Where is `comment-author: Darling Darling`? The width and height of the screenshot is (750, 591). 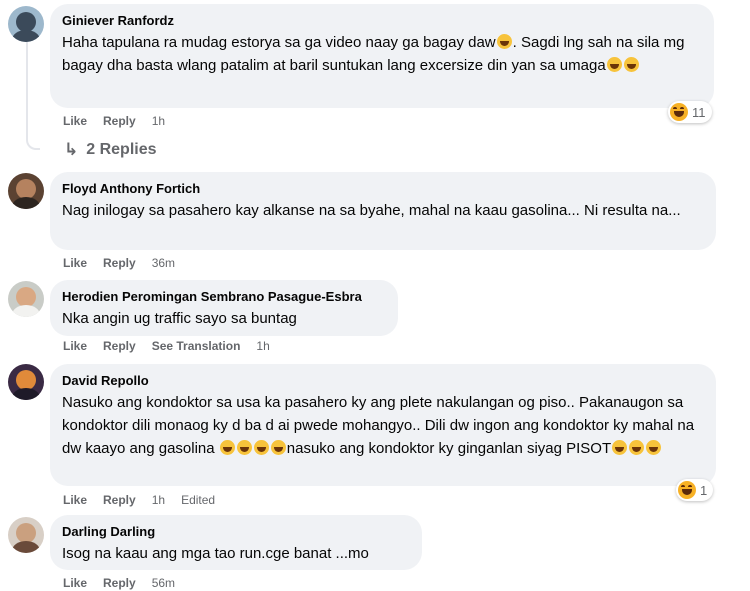
comment-author: Darling Darling is located at coordinates (236, 531).